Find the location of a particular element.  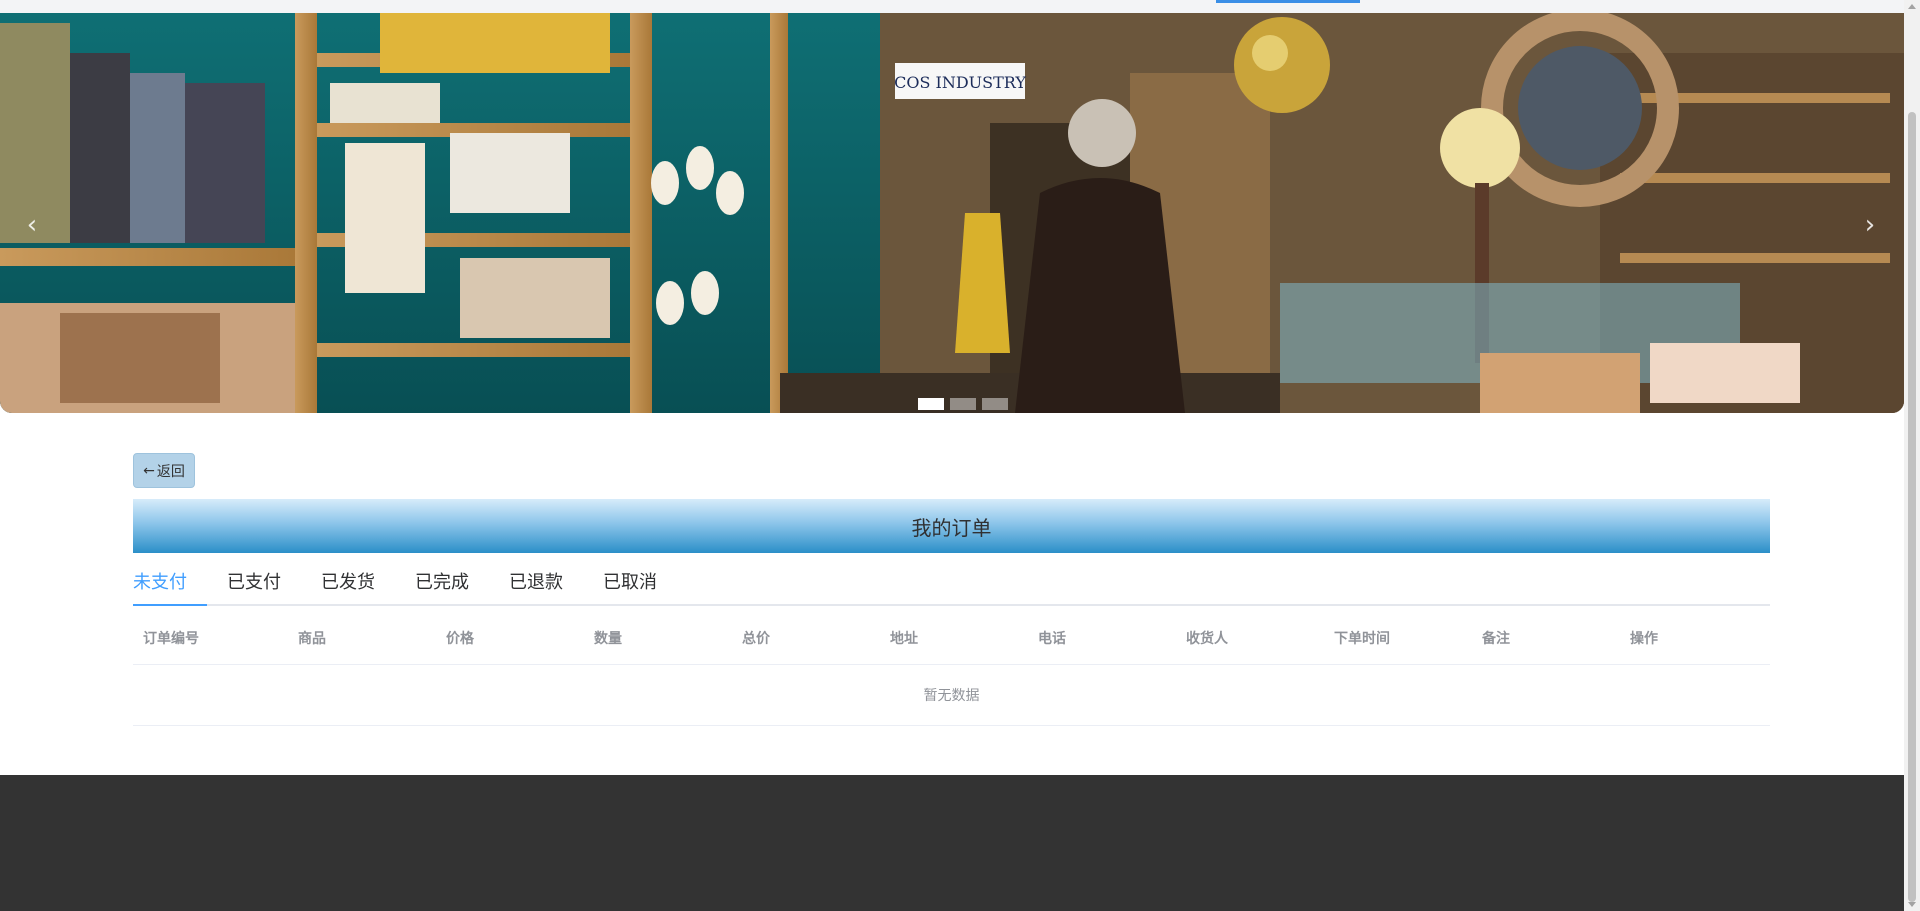

page-title: 我的订单 is located at coordinates (951, 527).